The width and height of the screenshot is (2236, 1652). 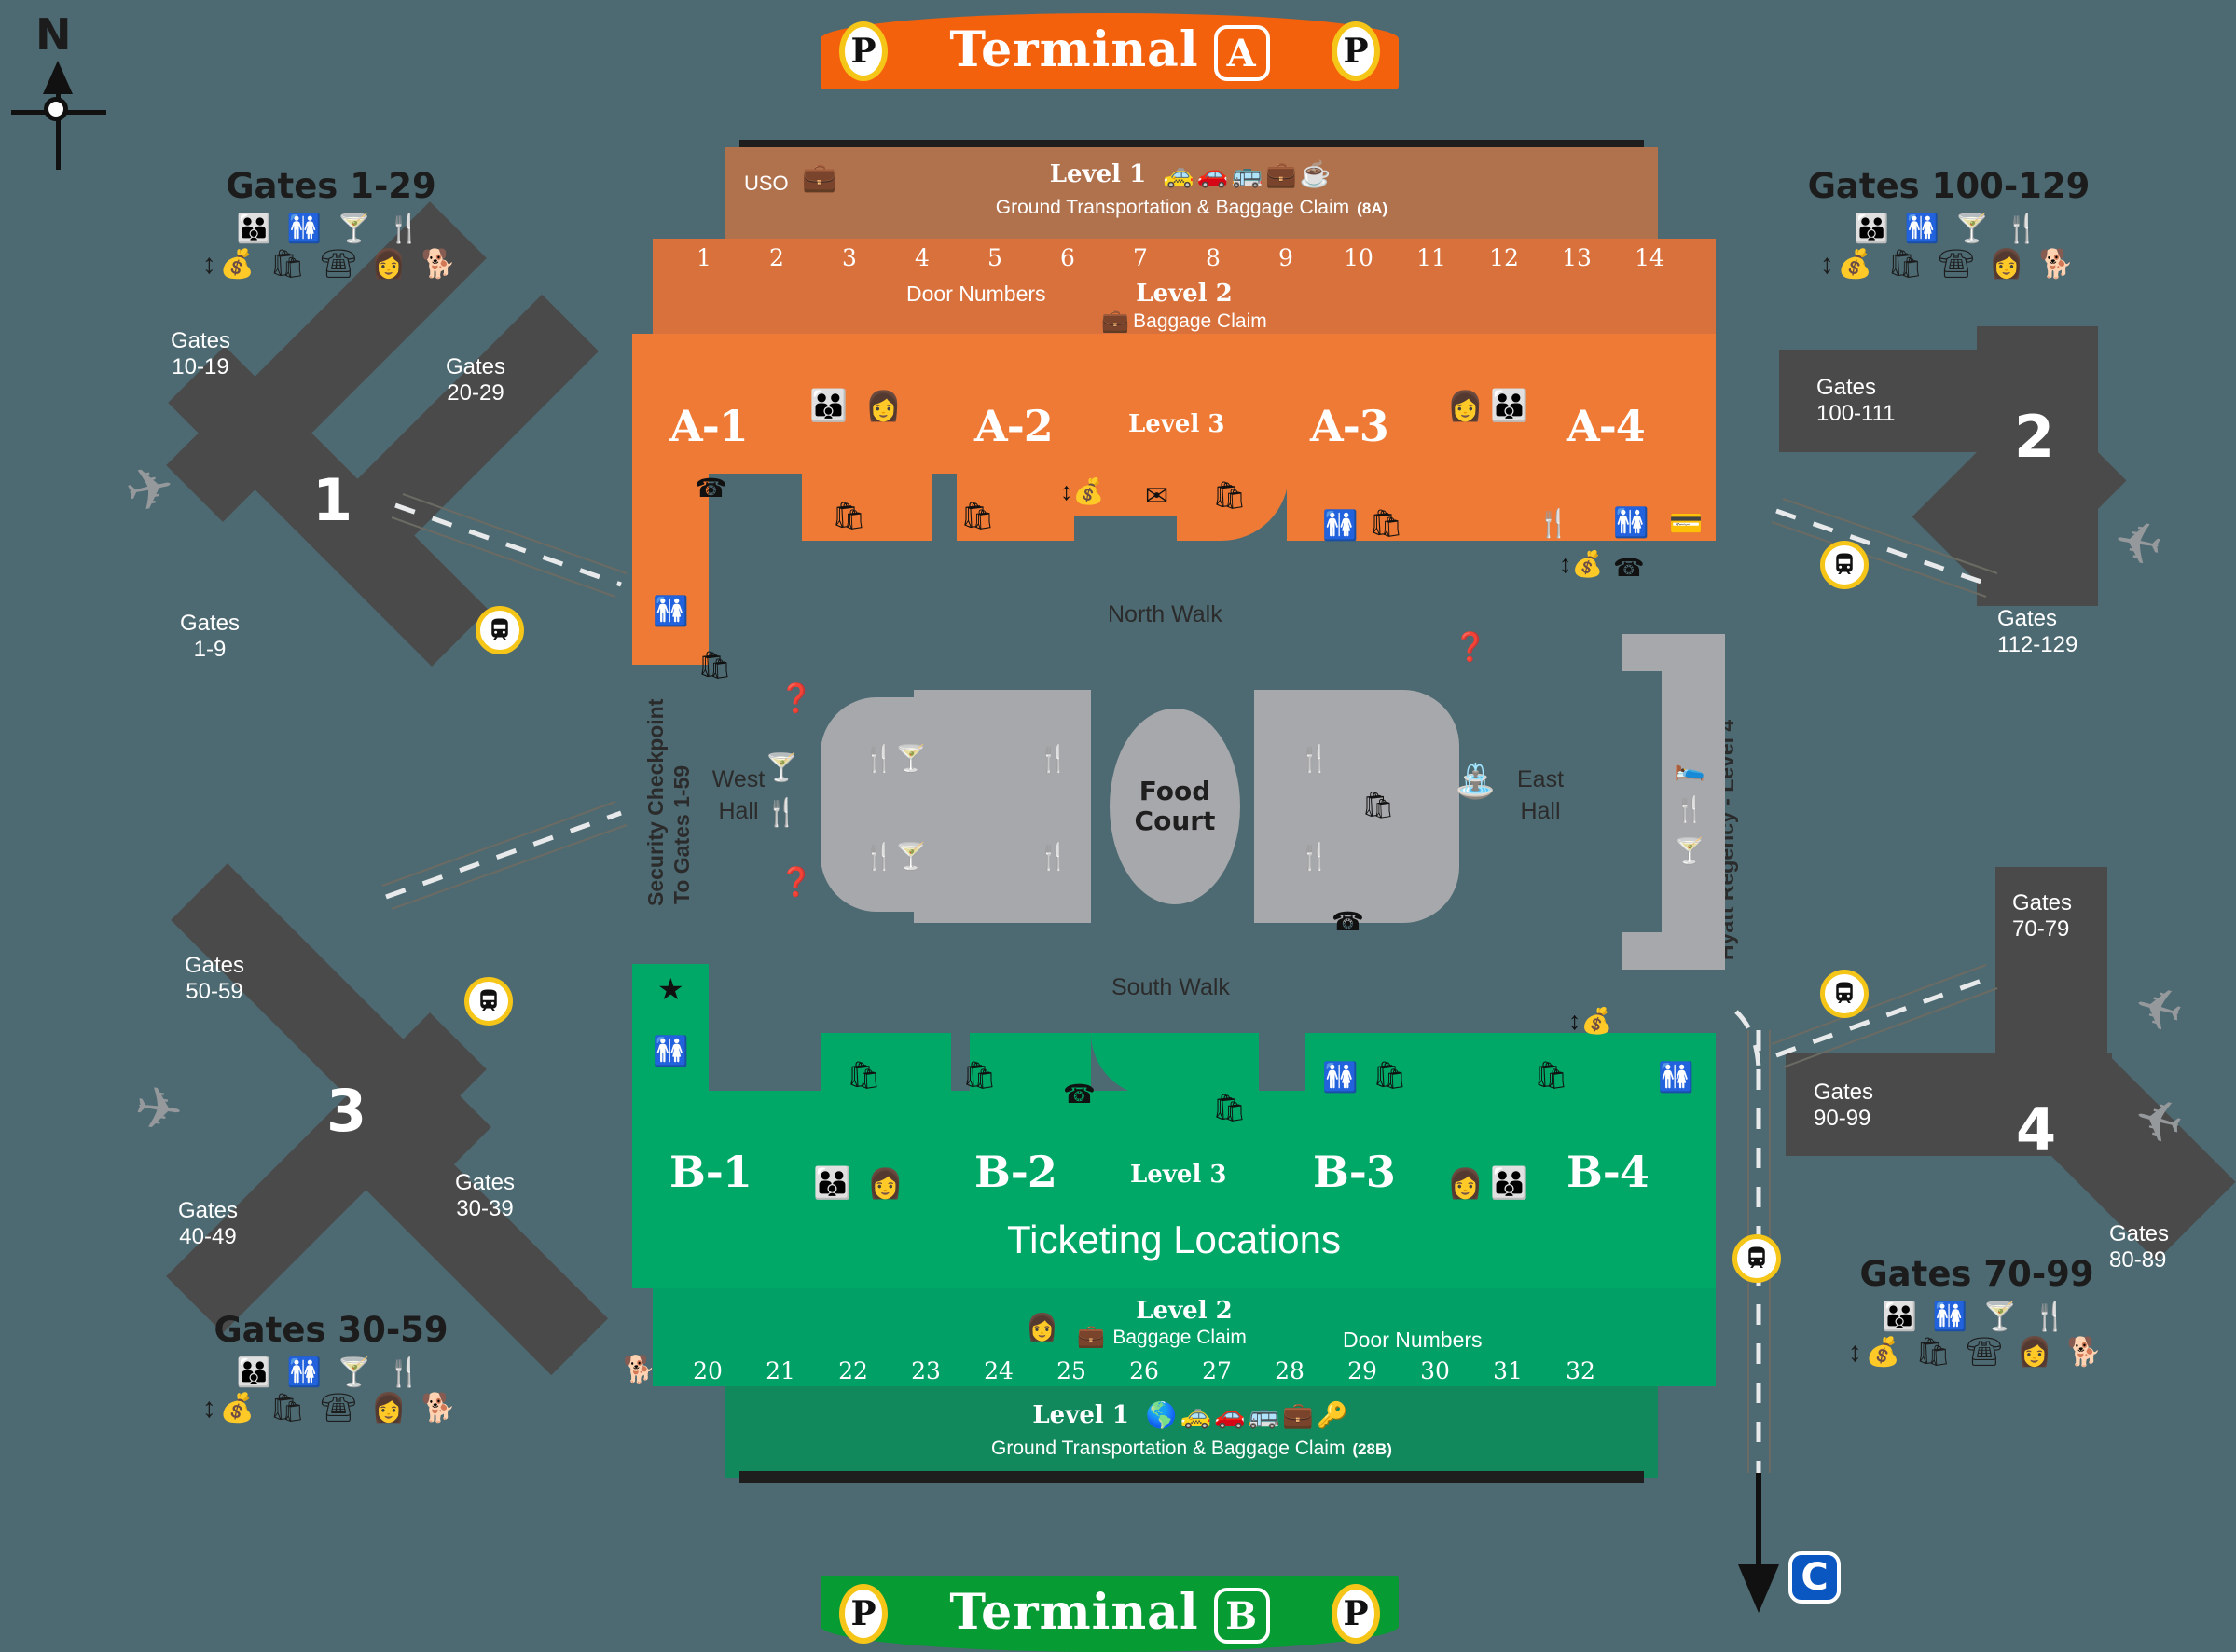 I want to click on terminal-a-level2-subtitle: Baggage Claim, so click(x=1200, y=321).